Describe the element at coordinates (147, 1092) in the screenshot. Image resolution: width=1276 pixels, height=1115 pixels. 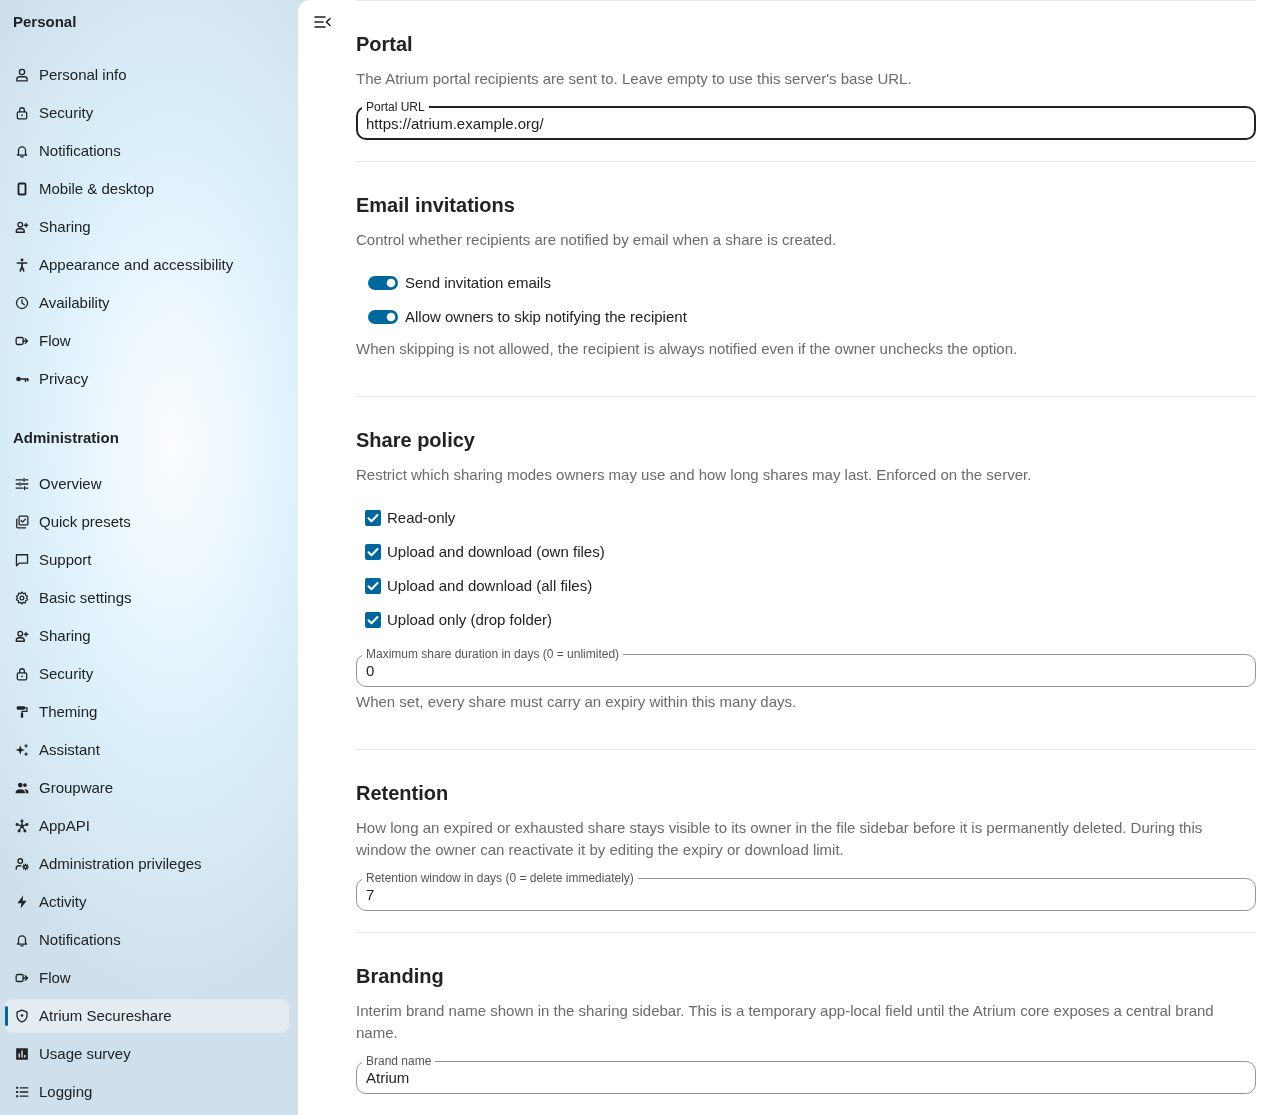
I see `sidebar-item: Logging` at that location.